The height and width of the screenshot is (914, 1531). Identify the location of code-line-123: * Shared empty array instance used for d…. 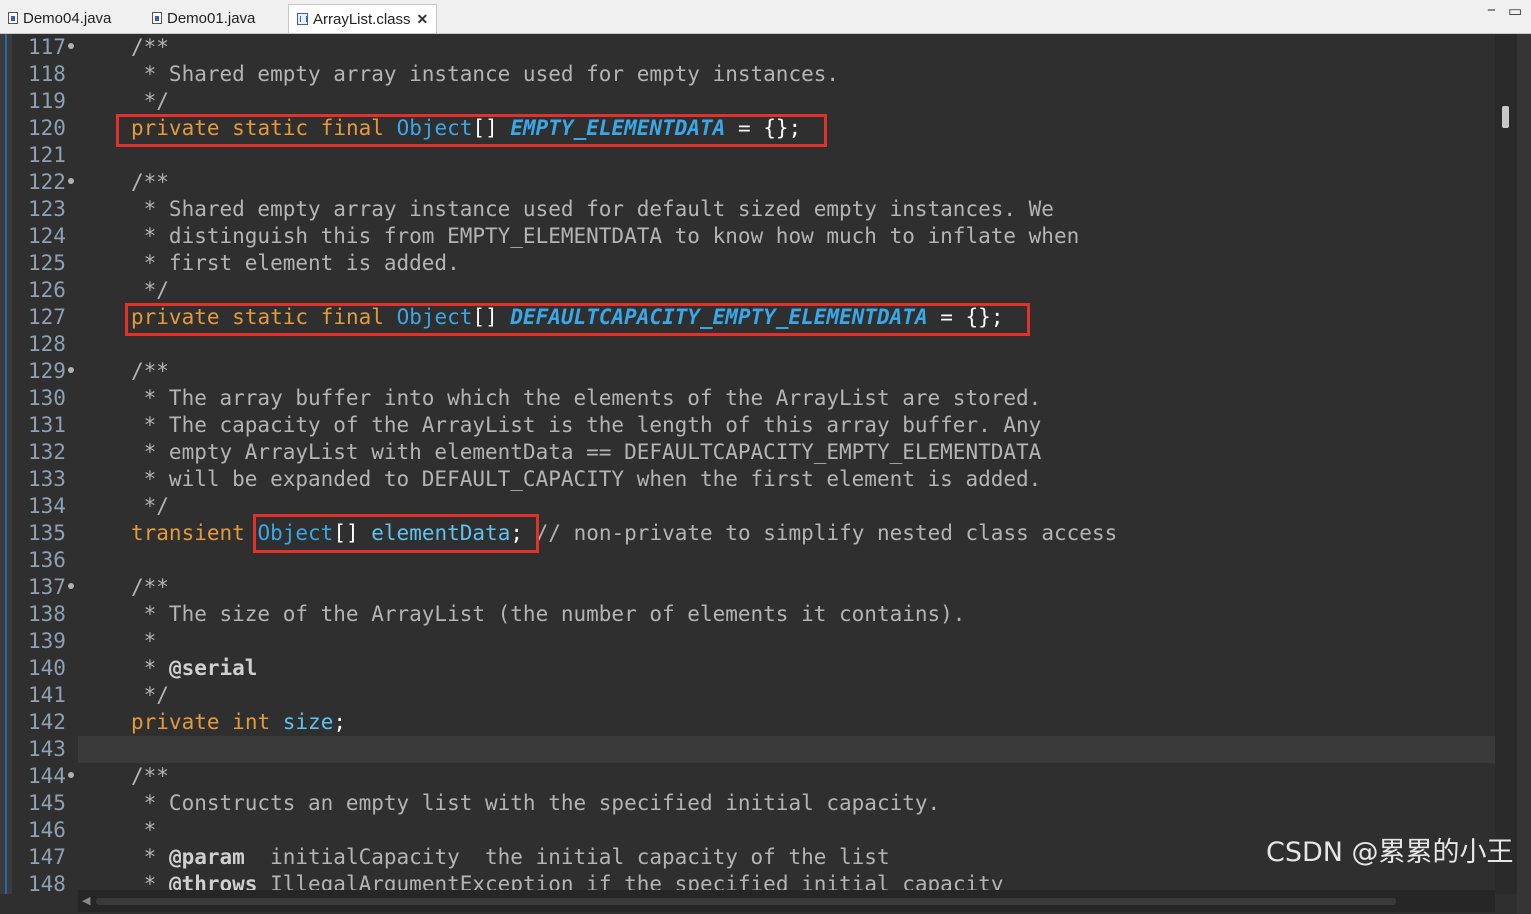
(592, 209).